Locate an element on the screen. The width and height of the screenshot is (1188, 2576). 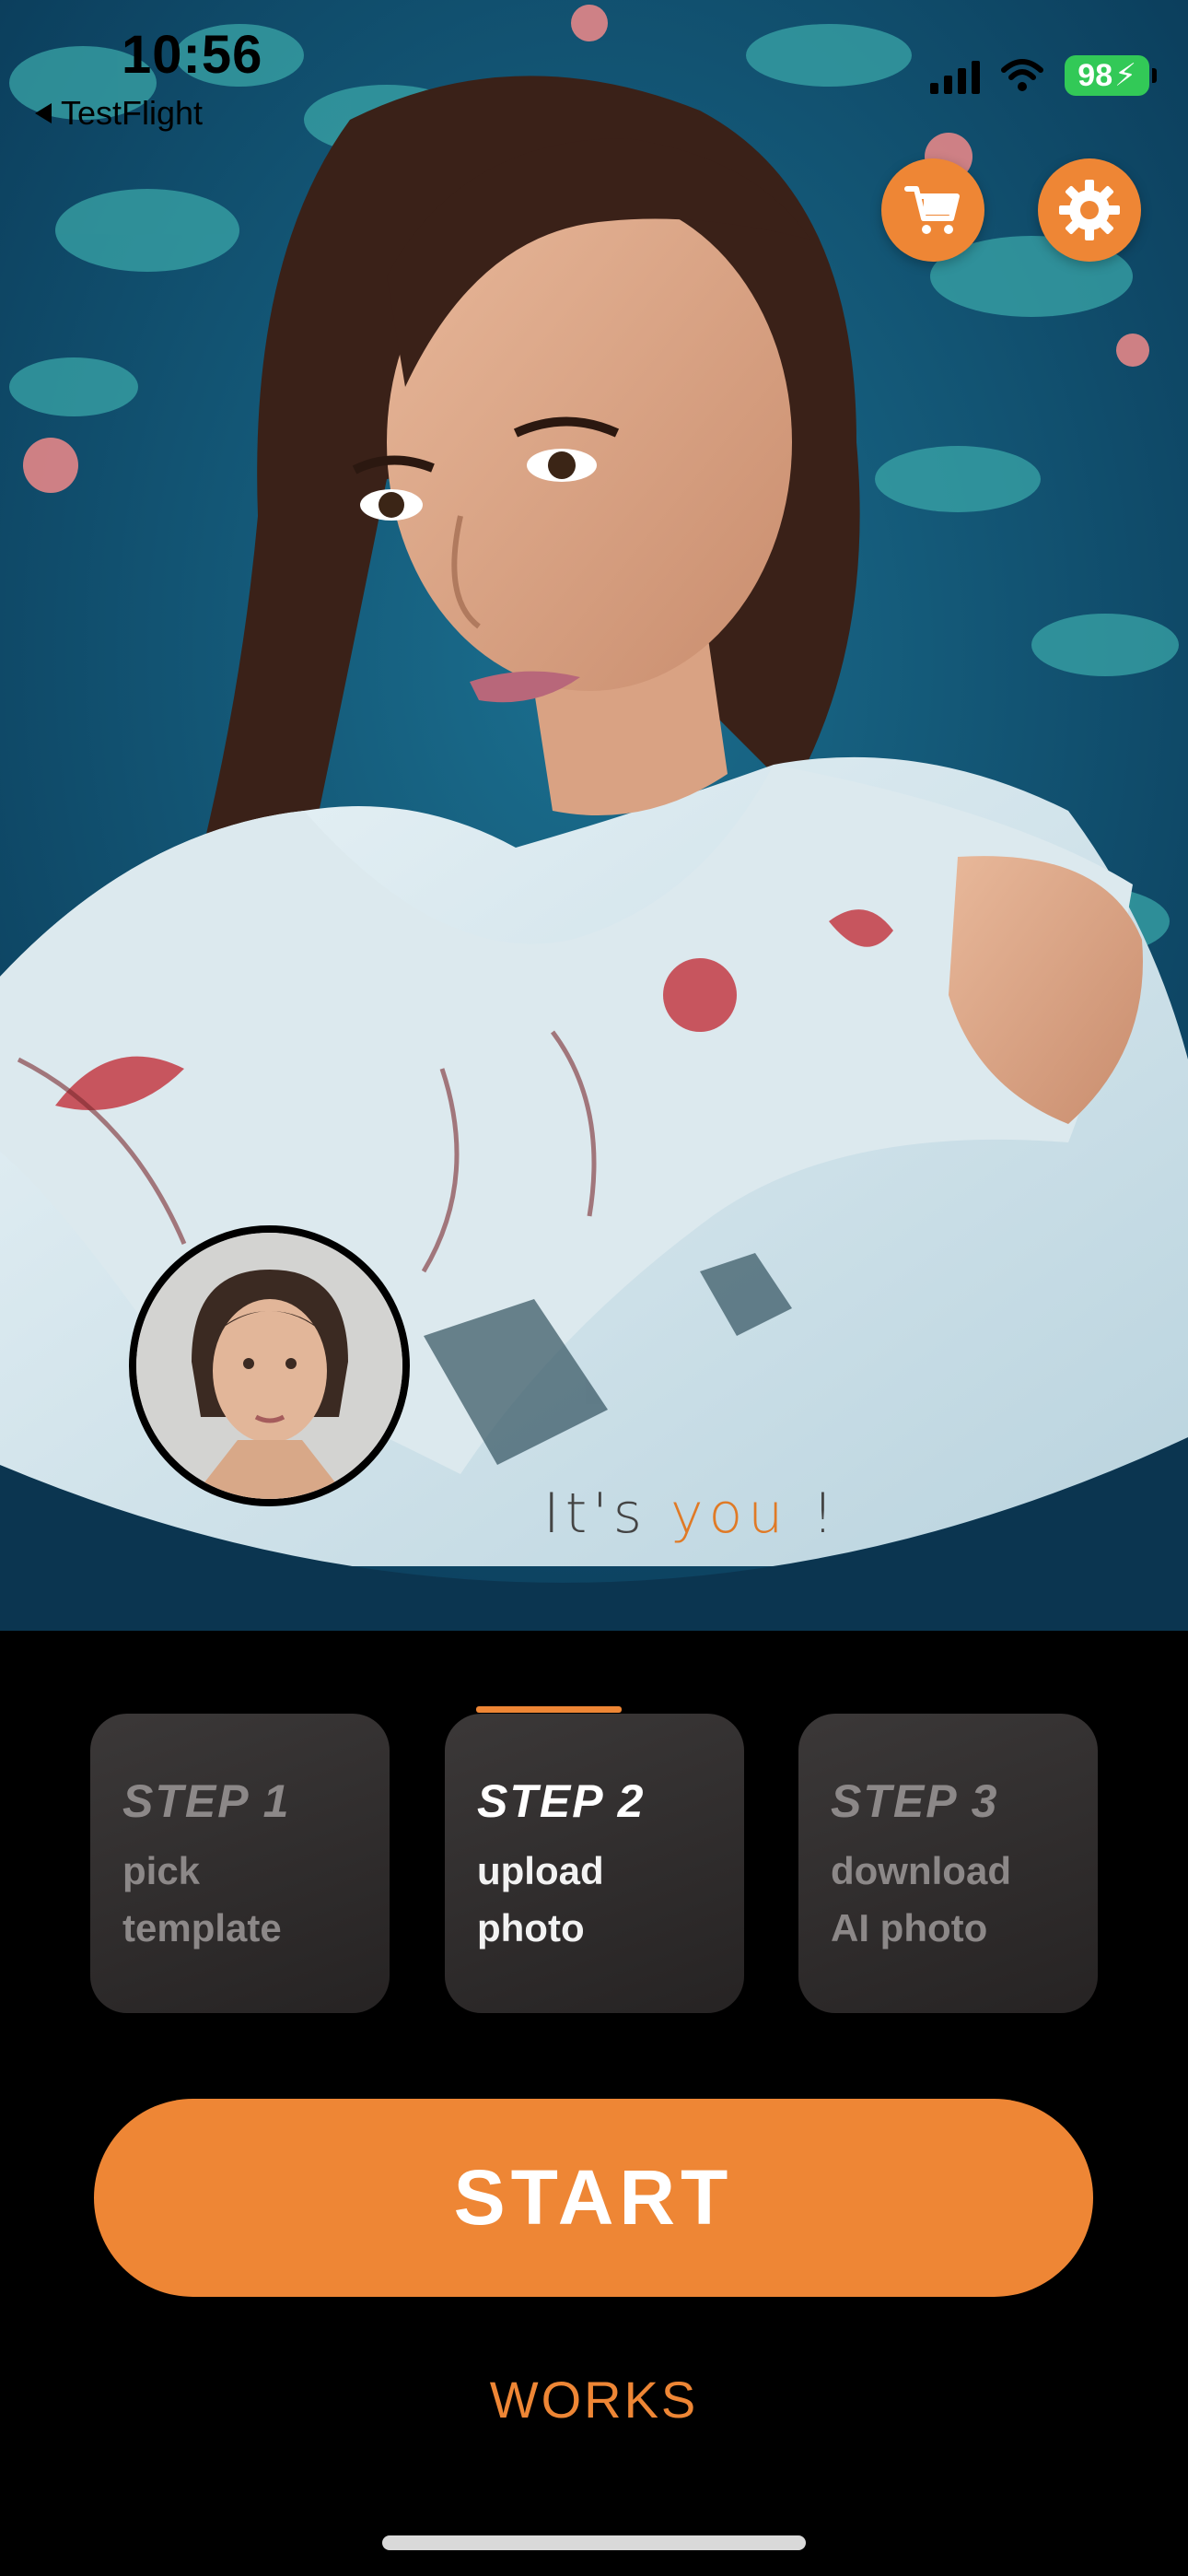
step-desc-line: pick is located at coordinates (161, 1871).